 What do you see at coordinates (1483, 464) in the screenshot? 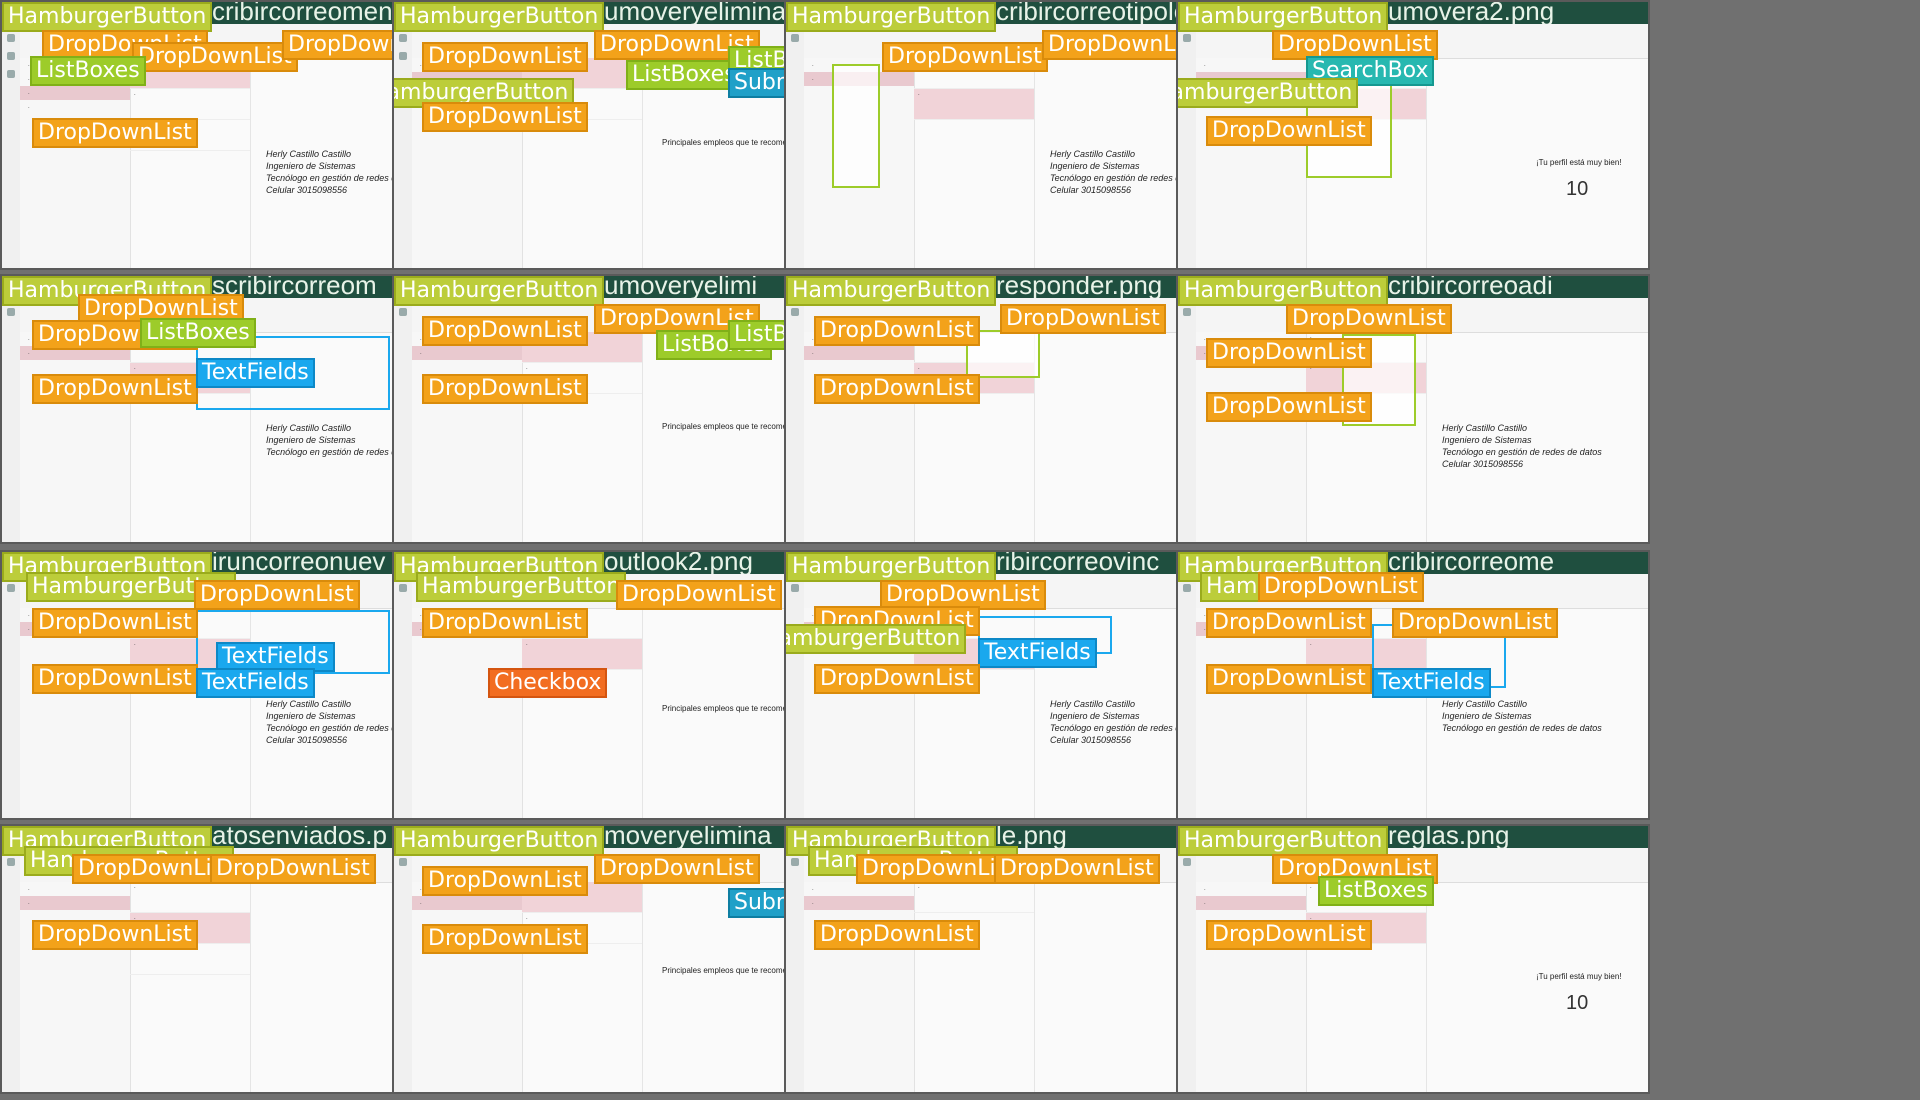
I see `signature-phone: Celular 3015098556` at bounding box center [1483, 464].